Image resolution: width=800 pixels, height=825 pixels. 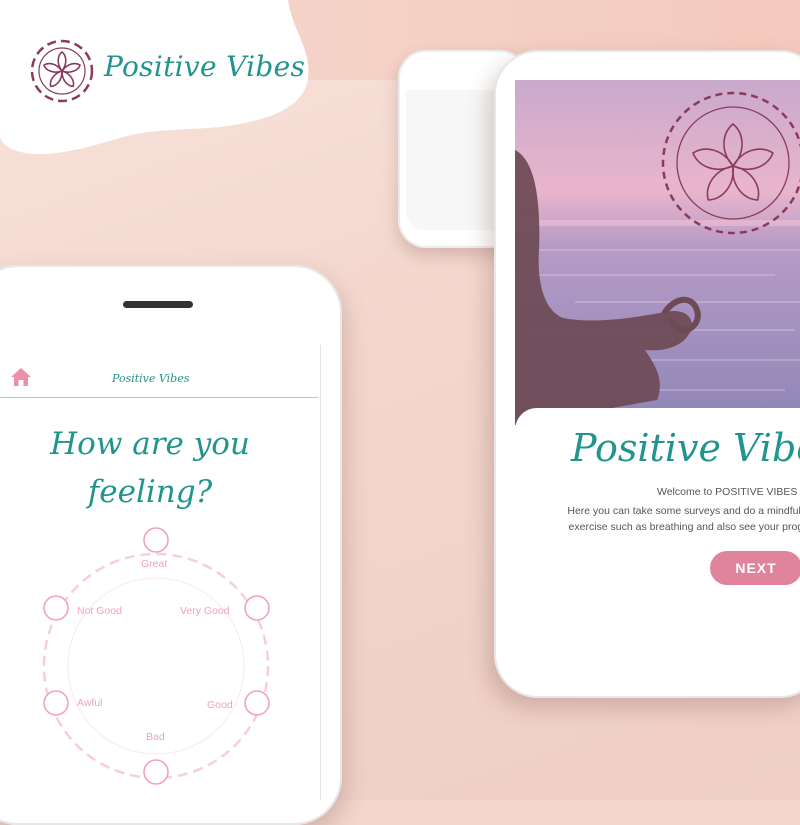 What do you see at coordinates (154, 564) in the screenshot?
I see `mood-label-great: Great` at bounding box center [154, 564].